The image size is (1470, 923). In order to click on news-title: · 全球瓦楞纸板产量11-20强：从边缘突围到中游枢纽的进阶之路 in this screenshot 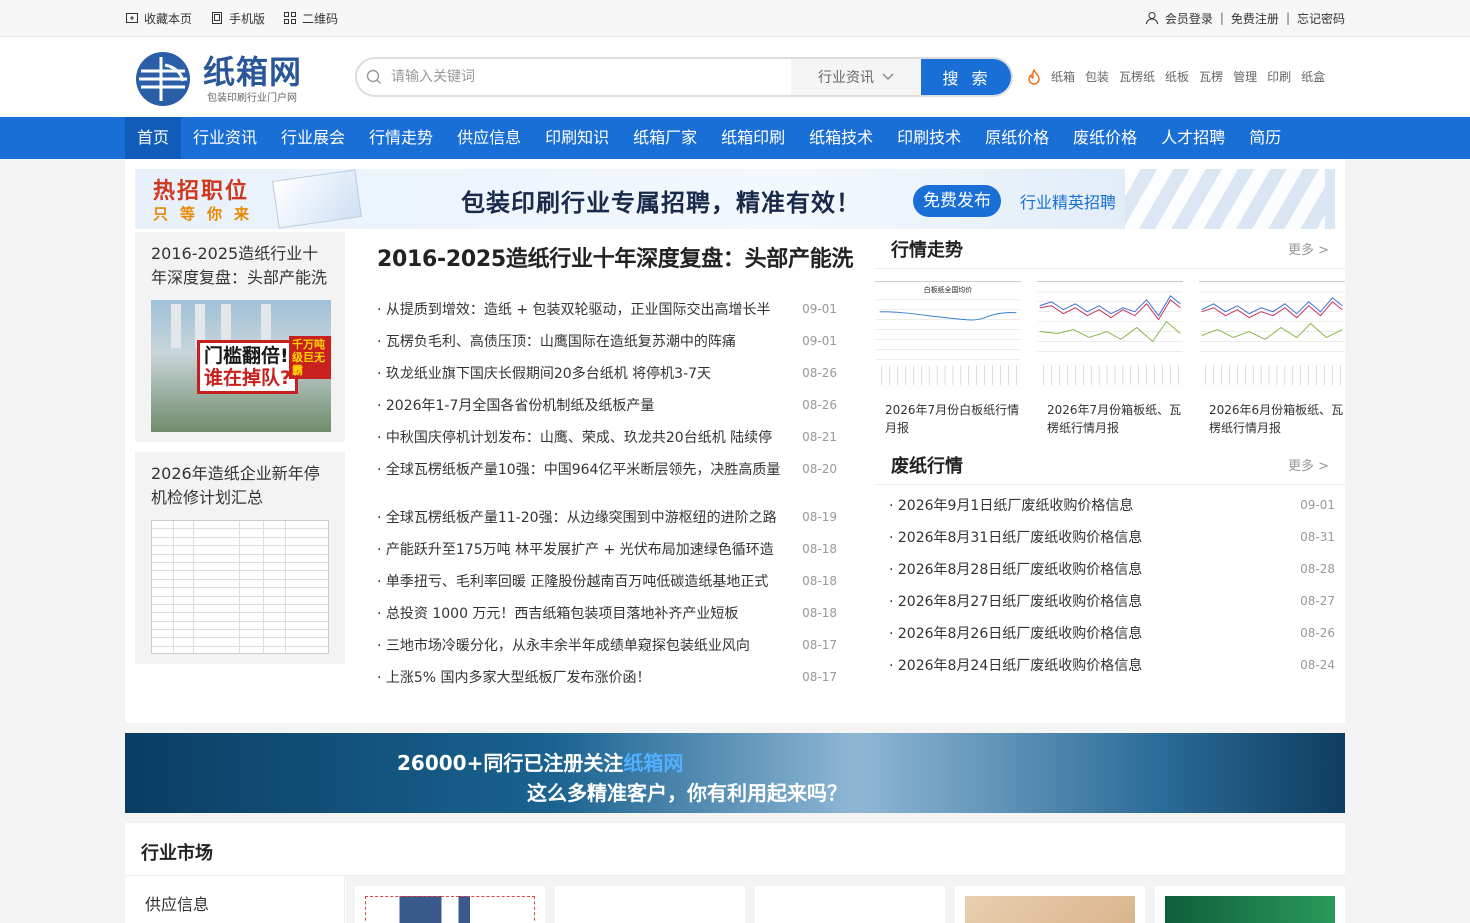, I will do `click(579, 517)`.